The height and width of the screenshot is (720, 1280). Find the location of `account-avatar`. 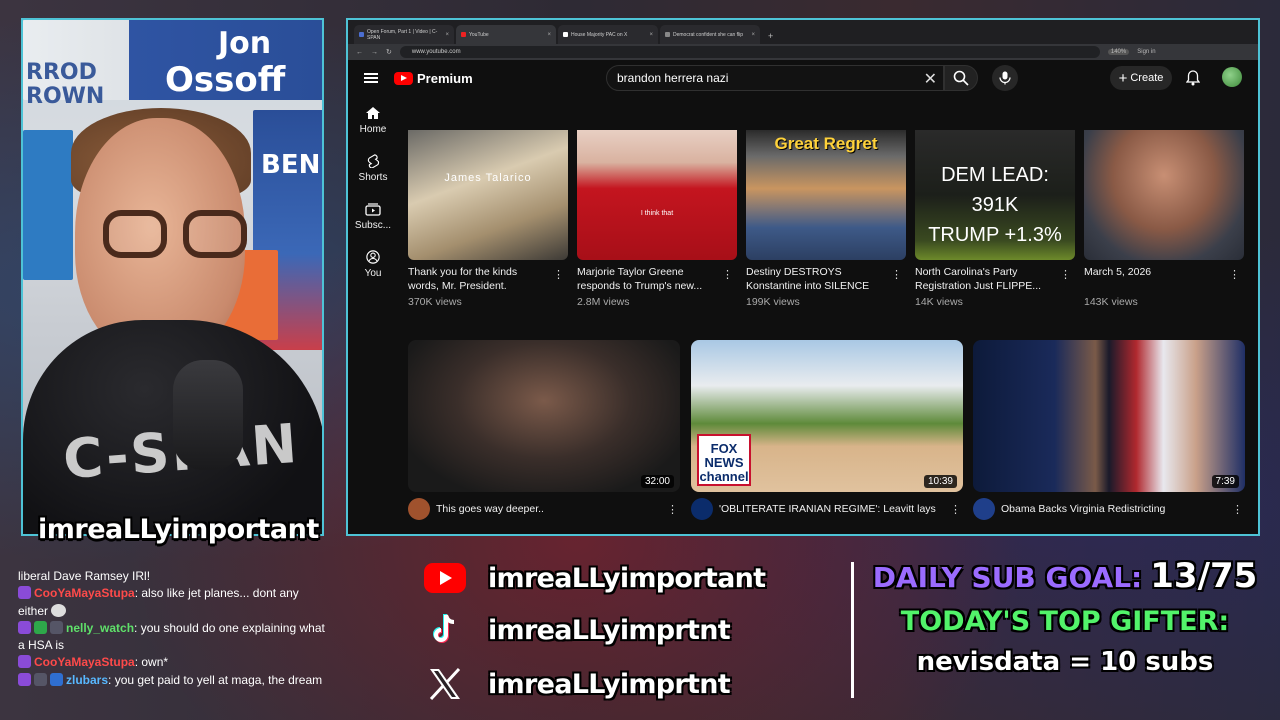

account-avatar is located at coordinates (1232, 77).